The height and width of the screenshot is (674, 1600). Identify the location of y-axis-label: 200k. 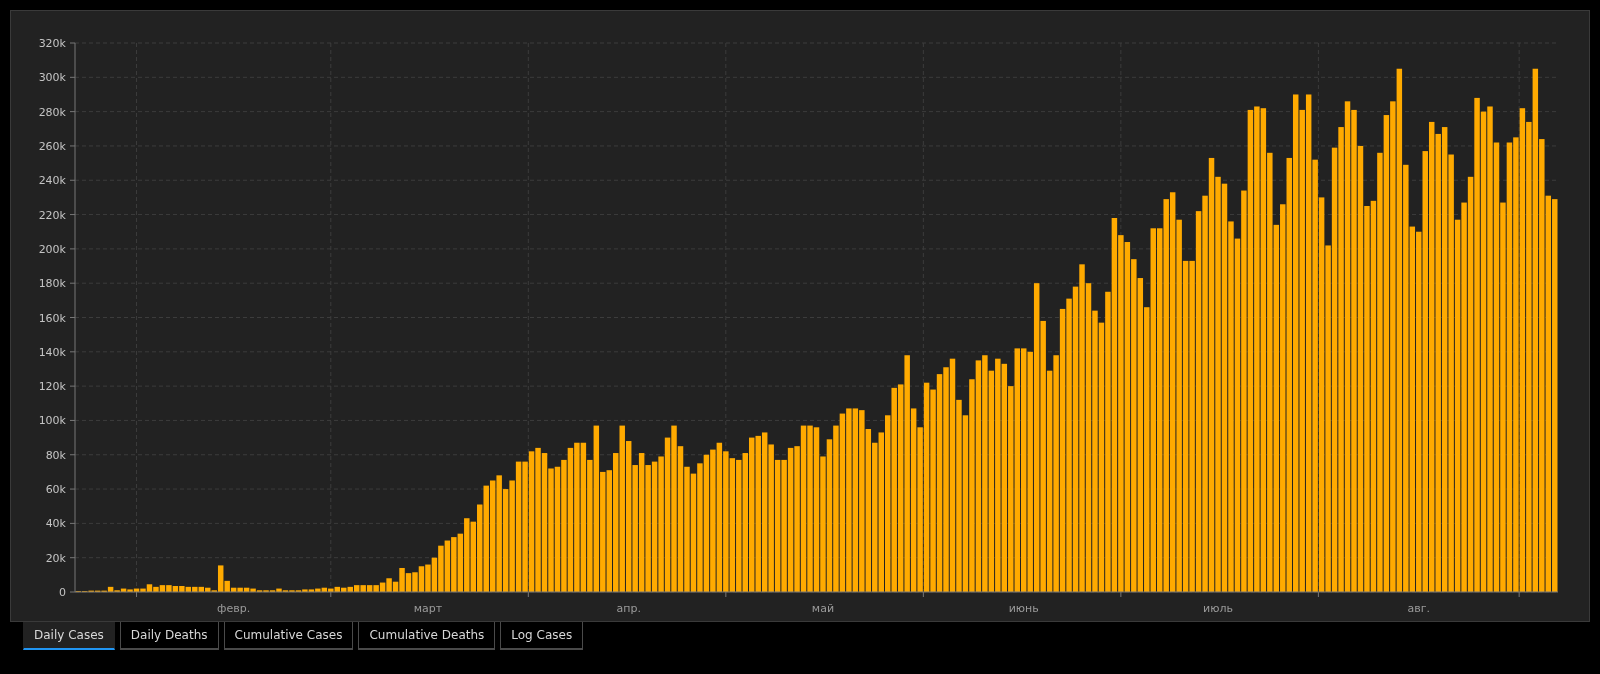
(52, 249).